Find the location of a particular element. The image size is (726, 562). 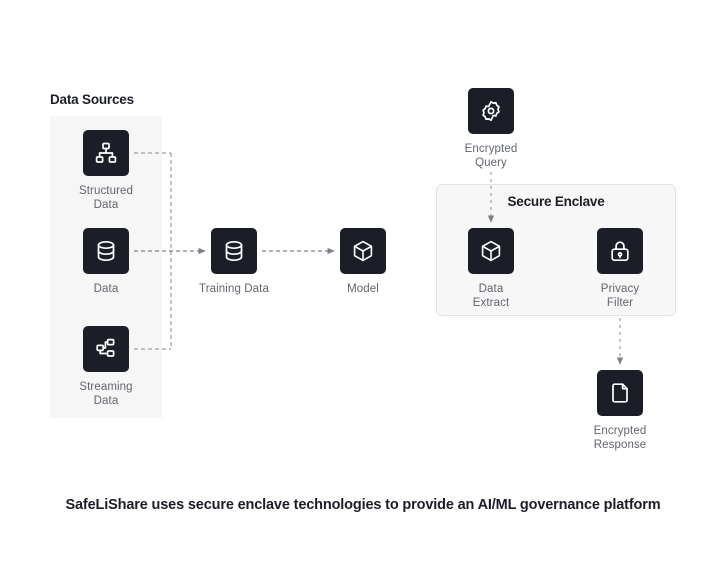

streaming-data-tile is located at coordinates (106, 349).